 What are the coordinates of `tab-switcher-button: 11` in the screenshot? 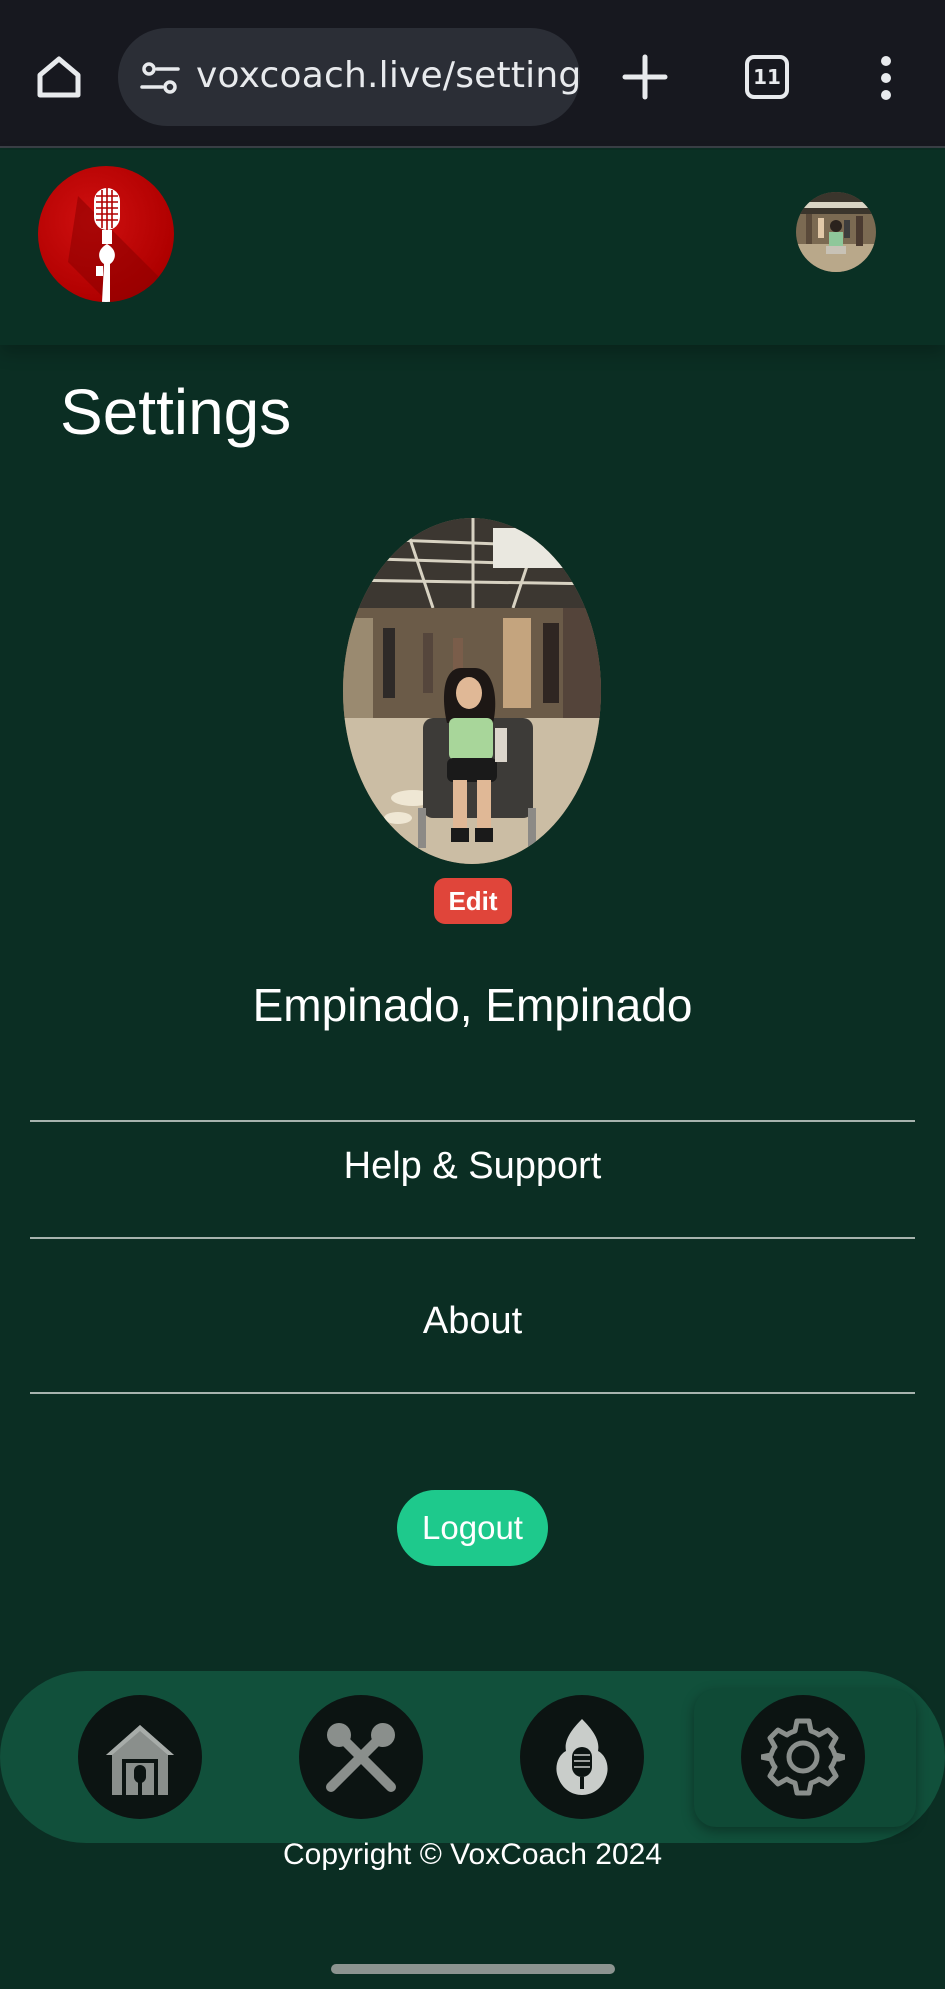 It's located at (767, 77).